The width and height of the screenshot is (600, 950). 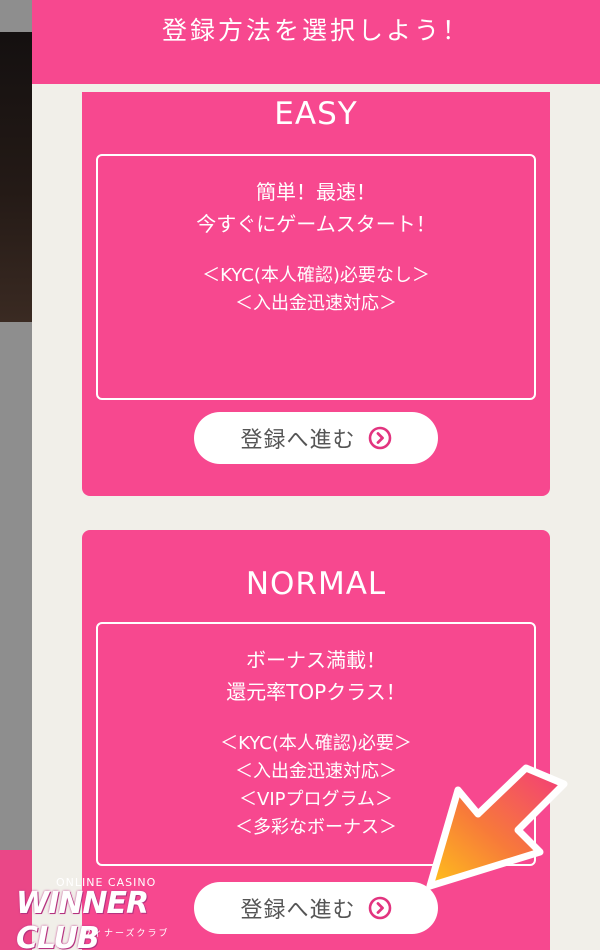 What do you see at coordinates (316, 114) in the screenshot?
I see `plan-title: EASY` at bounding box center [316, 114].